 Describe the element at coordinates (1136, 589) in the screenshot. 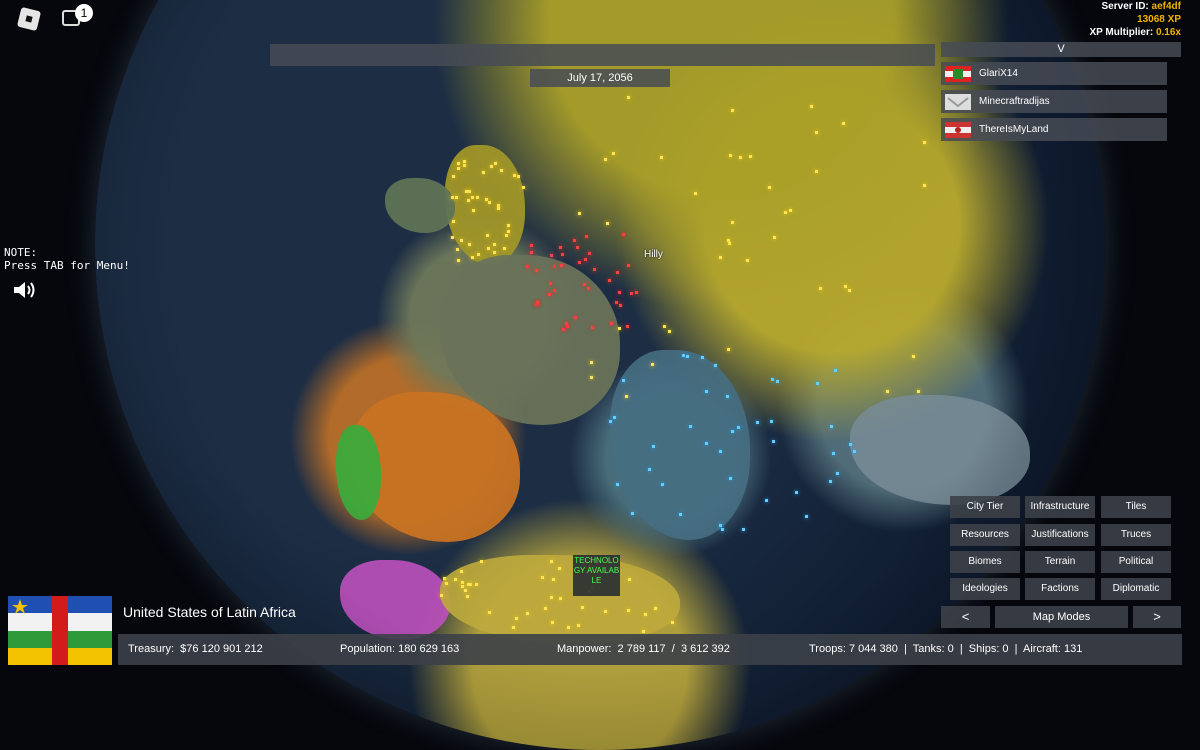

I see `map-mode-diplomatic-button: Diplomatic` at that location.